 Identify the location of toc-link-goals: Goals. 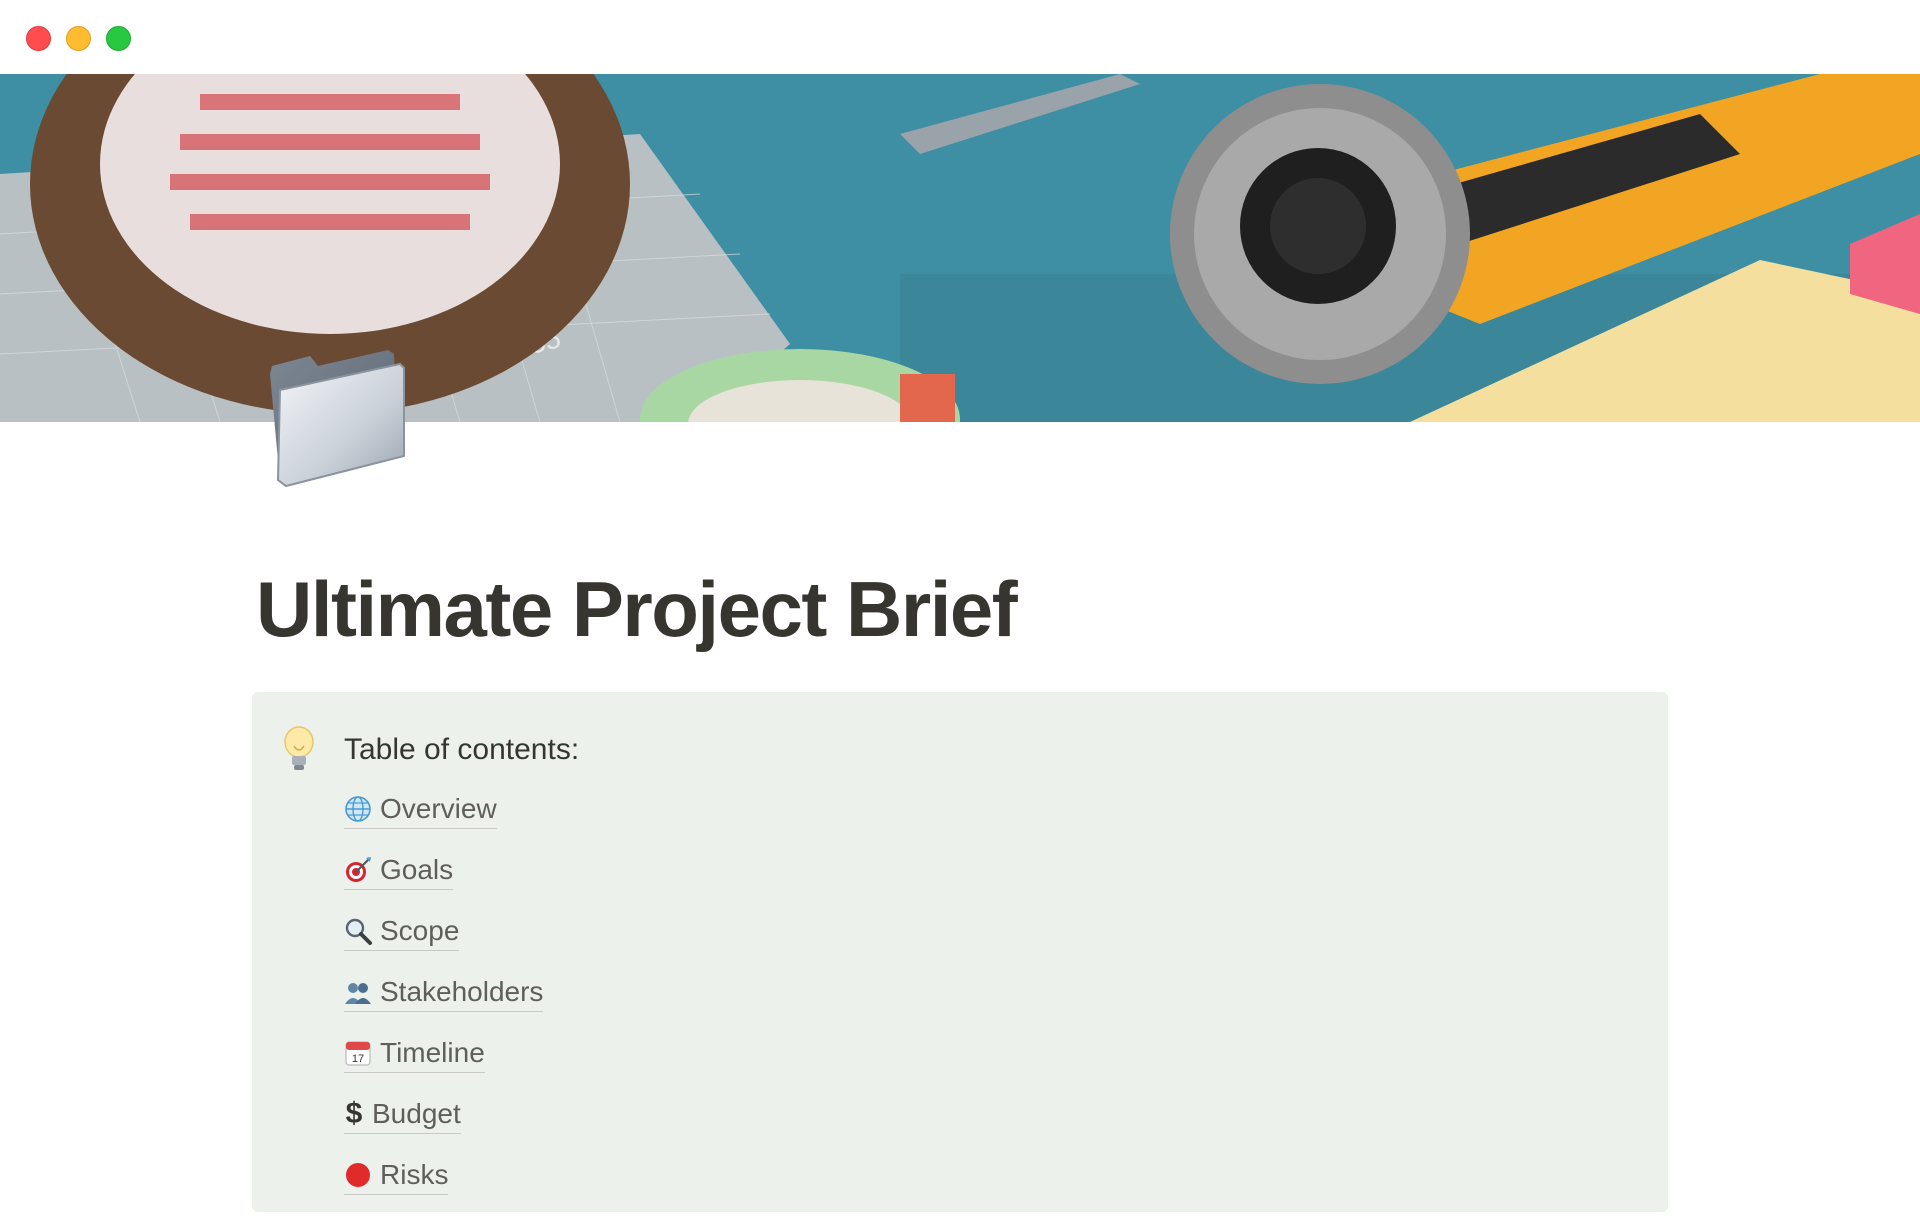
(399, 871).